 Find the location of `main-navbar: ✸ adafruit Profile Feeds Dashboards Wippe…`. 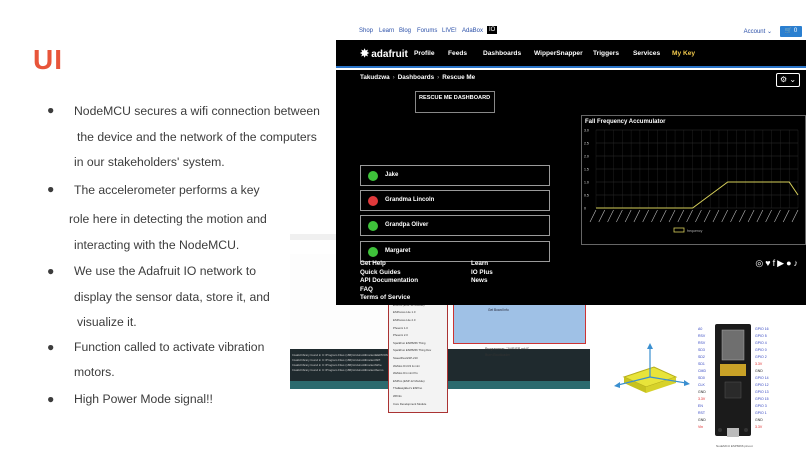

main-navbar: ✸ adafruit Profile Feeds Dashboards Wippe… is located at coordinates (571, 54).